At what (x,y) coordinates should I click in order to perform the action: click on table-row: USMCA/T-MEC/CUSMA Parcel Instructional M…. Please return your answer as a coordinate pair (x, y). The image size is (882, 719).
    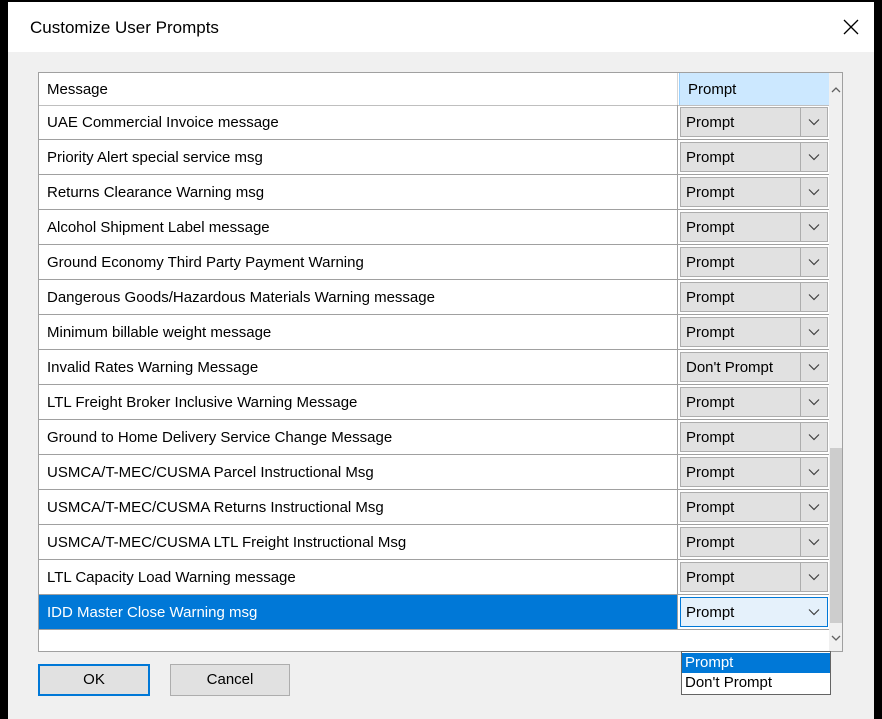
    Looking at the image, I should click on (434, 472).